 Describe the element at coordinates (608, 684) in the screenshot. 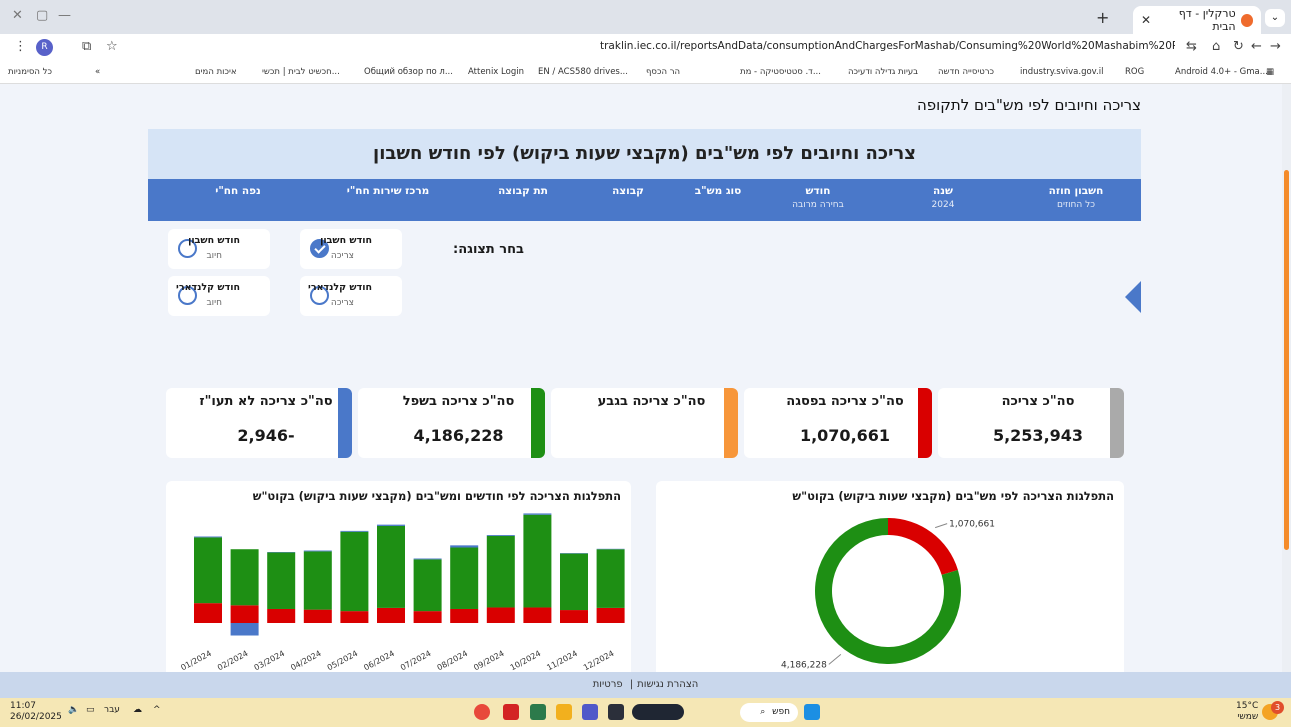

I see `privacy-link: פרטיות` at that location.